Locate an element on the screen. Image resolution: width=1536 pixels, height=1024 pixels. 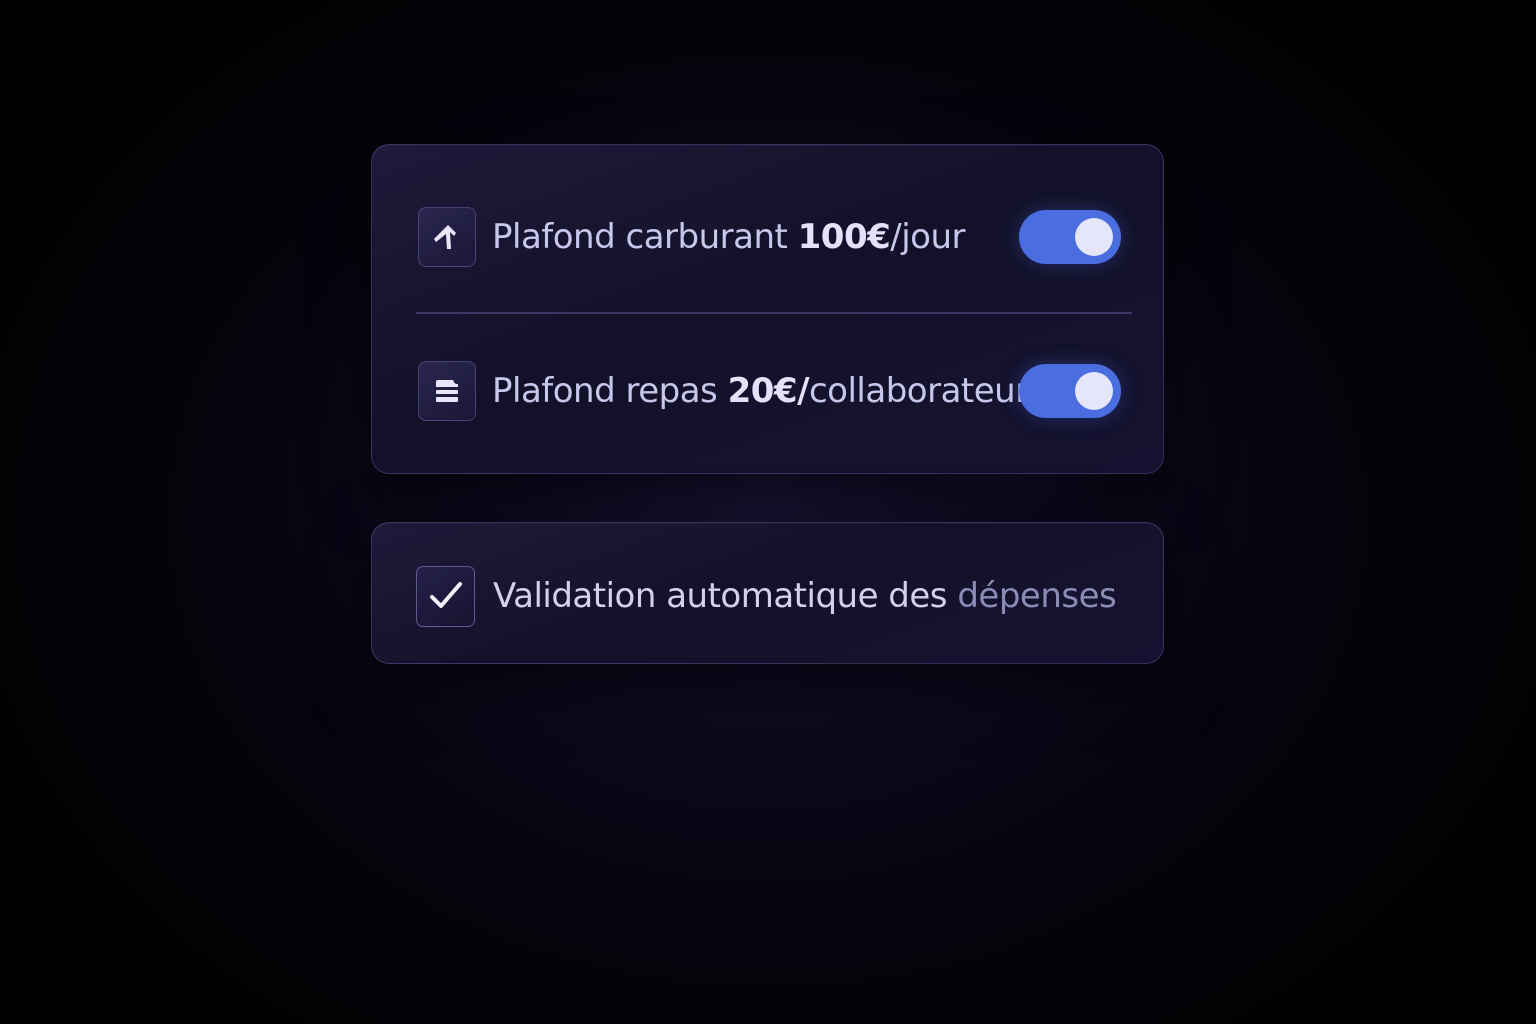
meal-limit-row: Plafond repas 20€/collaborateur is located at coordinates (769, 391).